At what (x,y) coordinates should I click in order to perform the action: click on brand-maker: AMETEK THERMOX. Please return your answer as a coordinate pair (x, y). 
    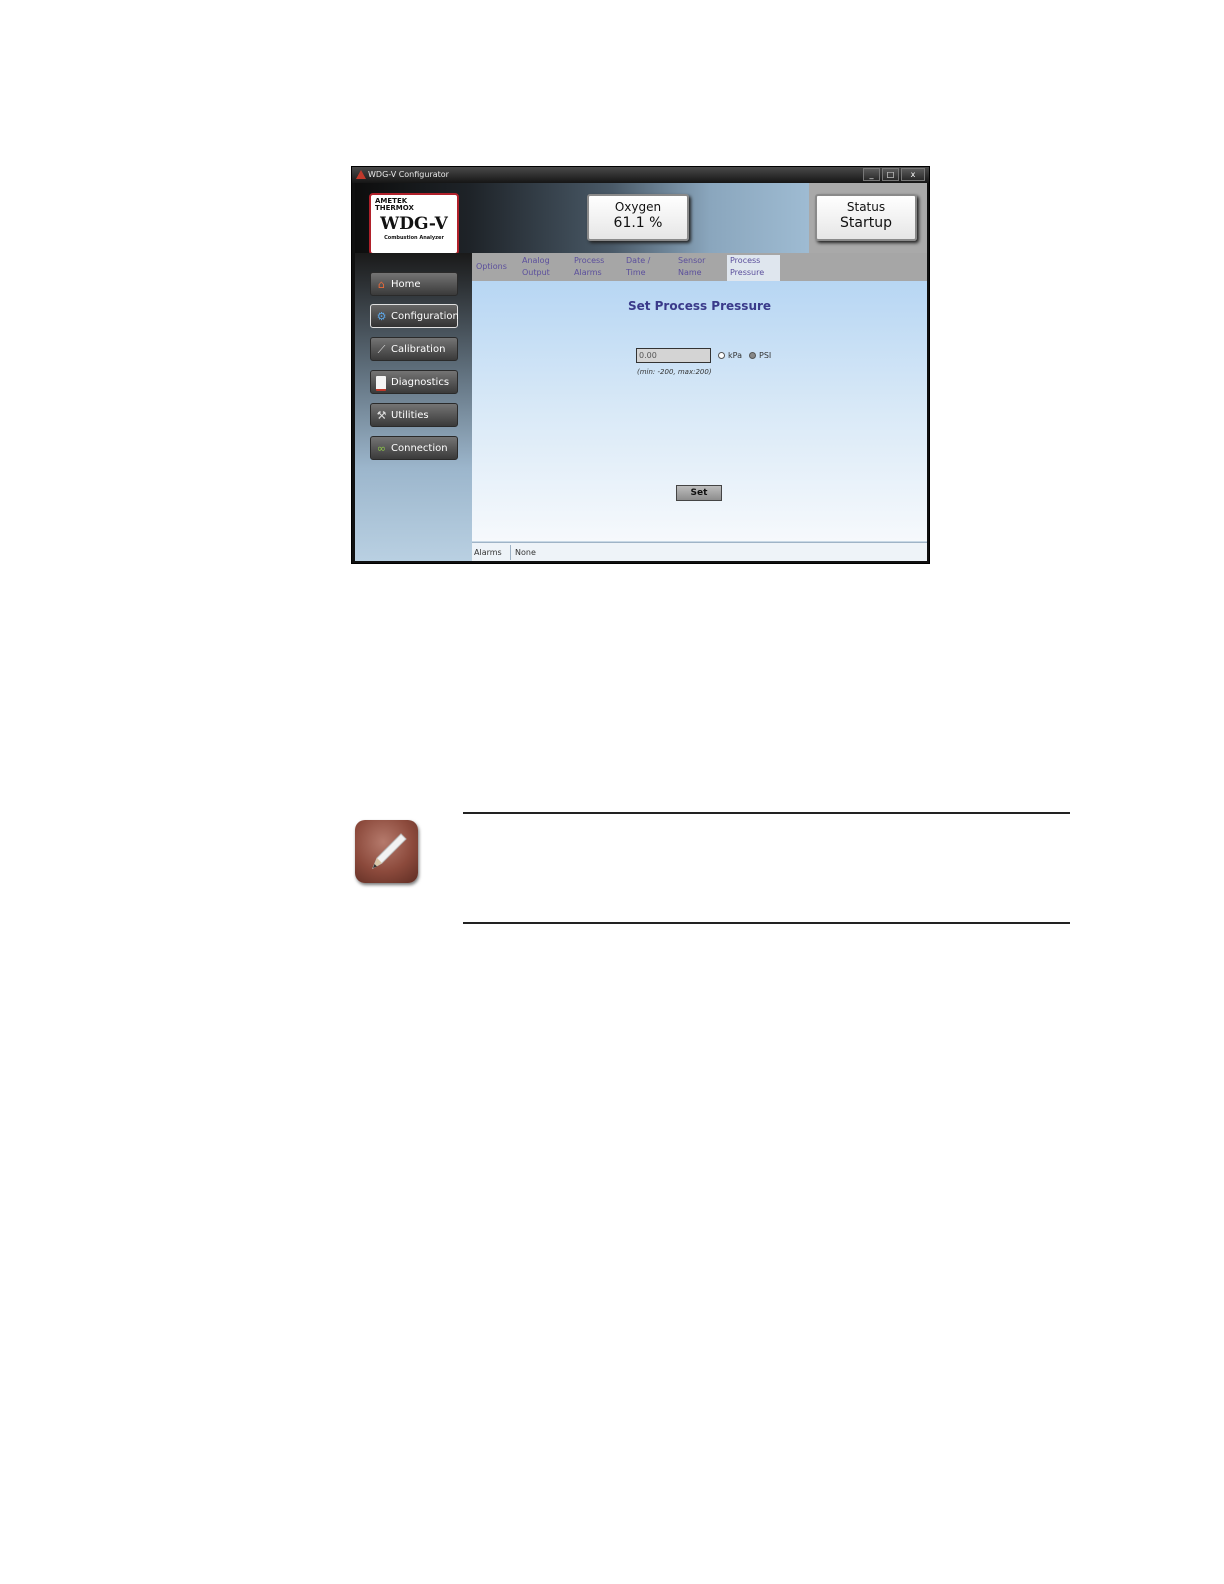
    Looking at the image, I should click on (394, 205).